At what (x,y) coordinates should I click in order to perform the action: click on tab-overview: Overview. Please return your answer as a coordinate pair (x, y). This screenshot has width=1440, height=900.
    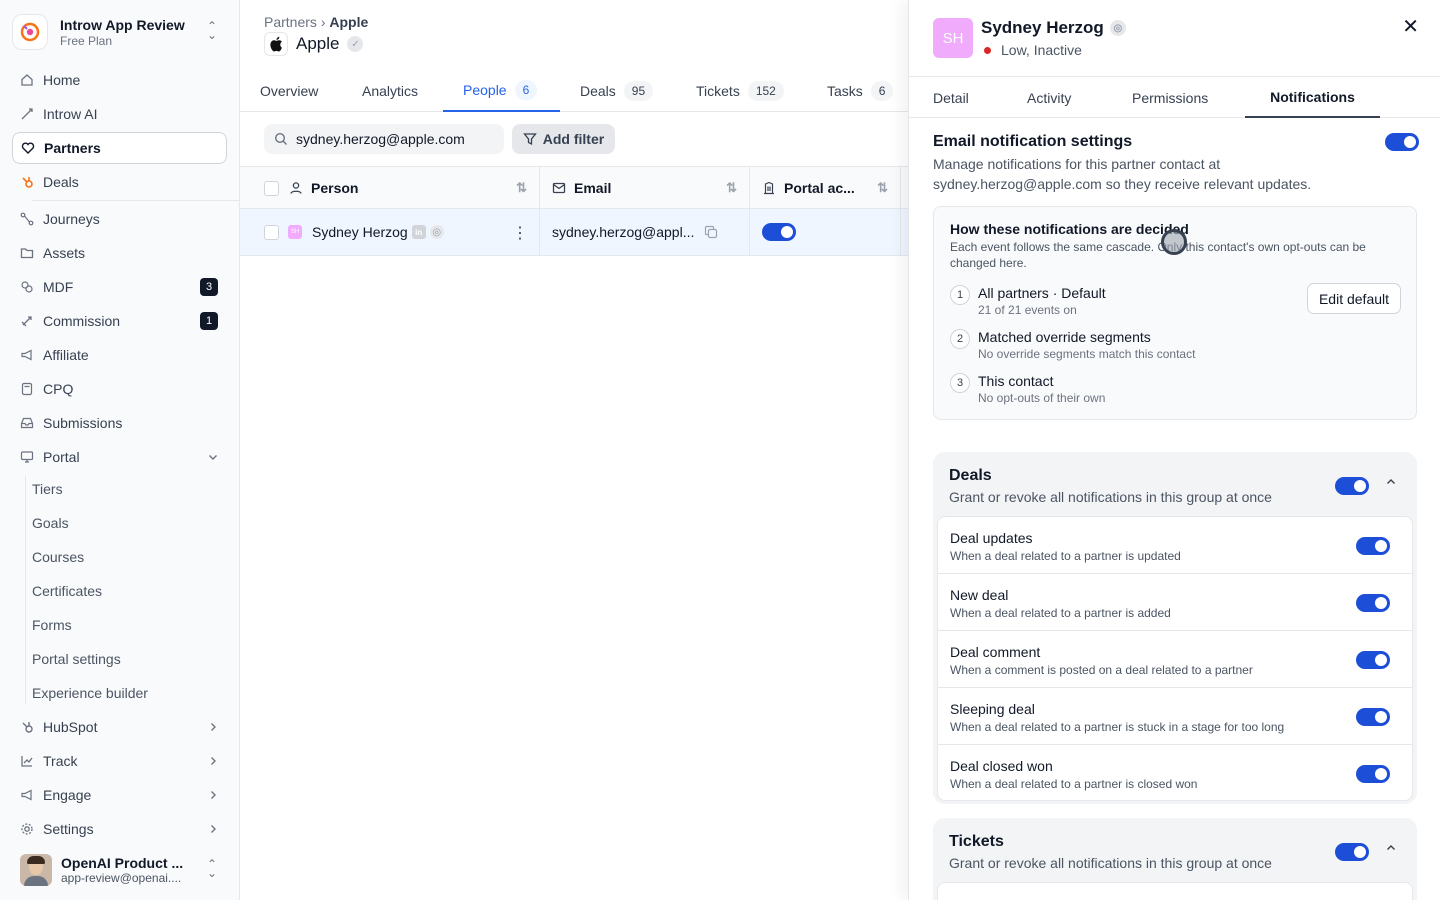
    Looking at the image, I should click on (289, 91).